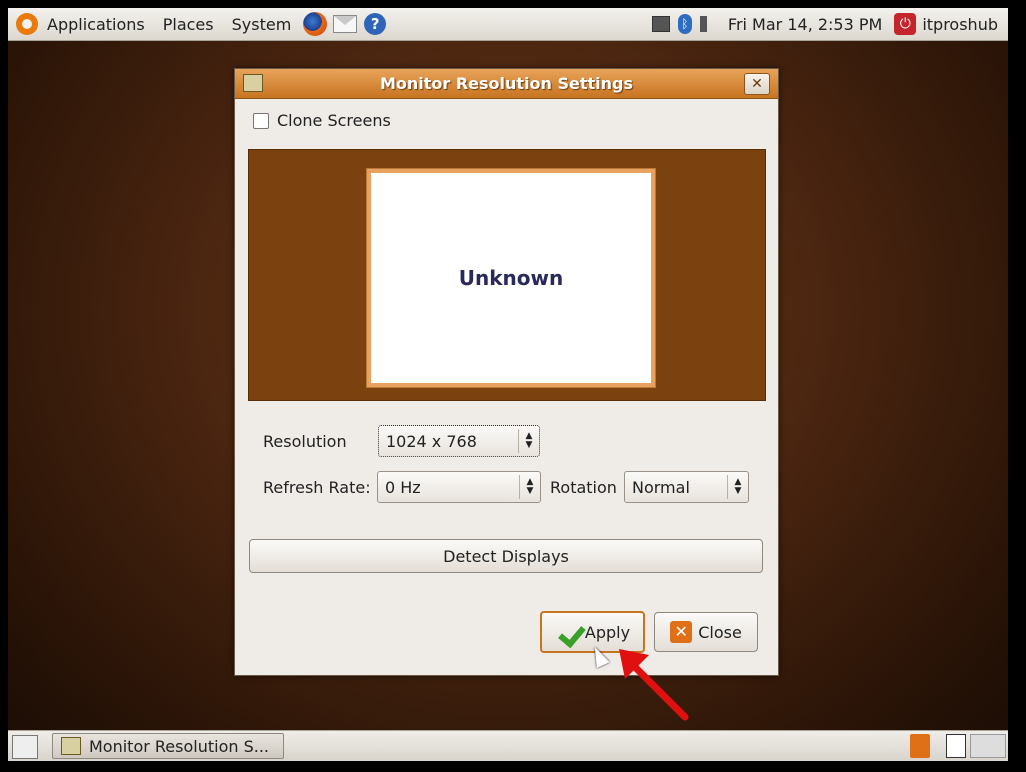 This screenshot has width=1026, height=772. I want to click on ubuntu-logo-icon, so click(27, 24).